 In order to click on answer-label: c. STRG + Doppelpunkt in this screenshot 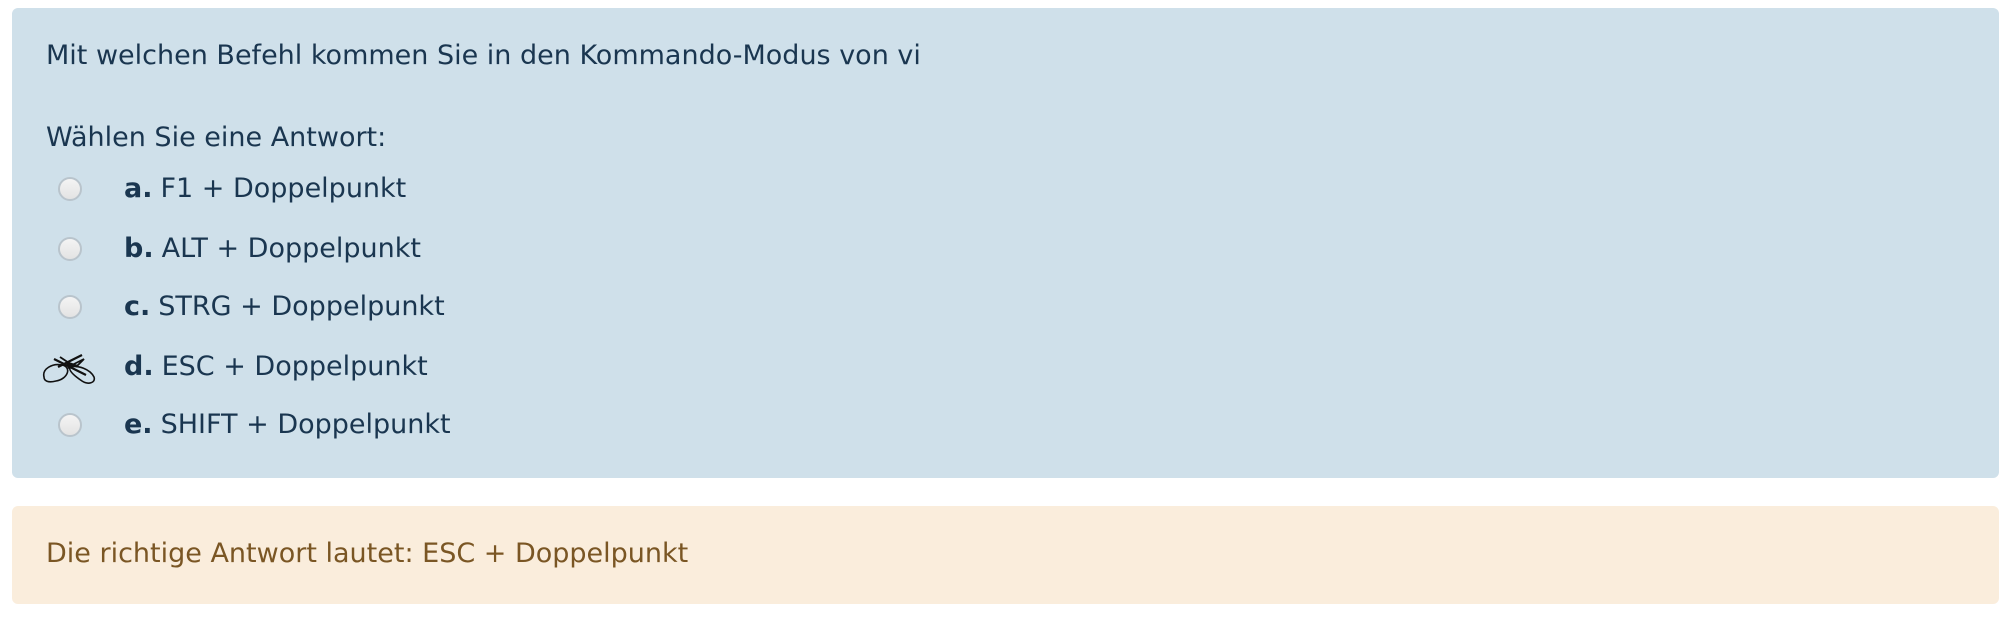, I will do `click(284, 307)`.